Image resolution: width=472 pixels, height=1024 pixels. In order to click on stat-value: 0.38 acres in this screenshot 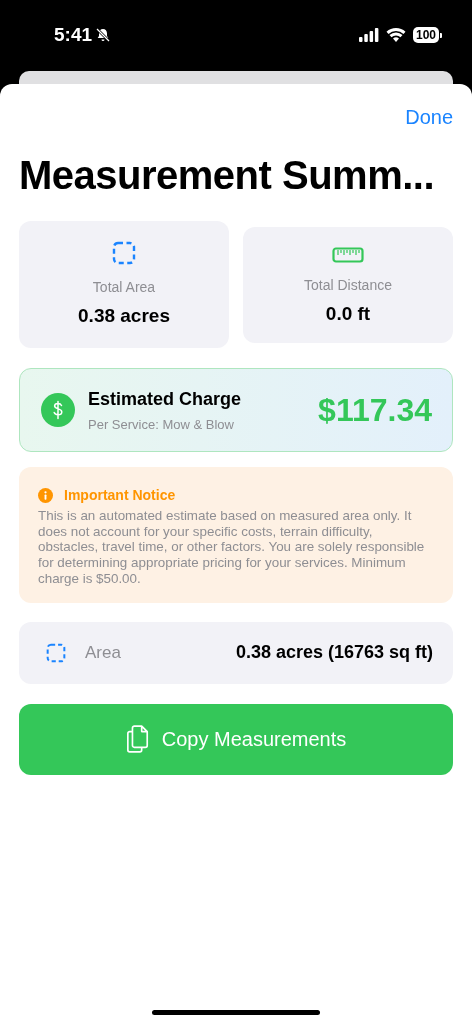, I will do `click(124, 316)`.